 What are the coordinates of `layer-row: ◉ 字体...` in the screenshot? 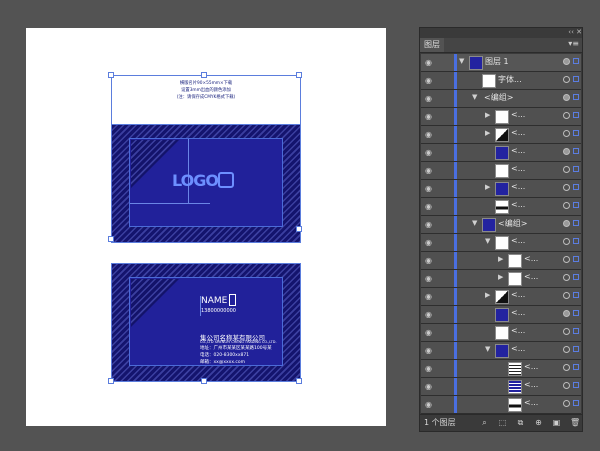 It's located at (501, 81).